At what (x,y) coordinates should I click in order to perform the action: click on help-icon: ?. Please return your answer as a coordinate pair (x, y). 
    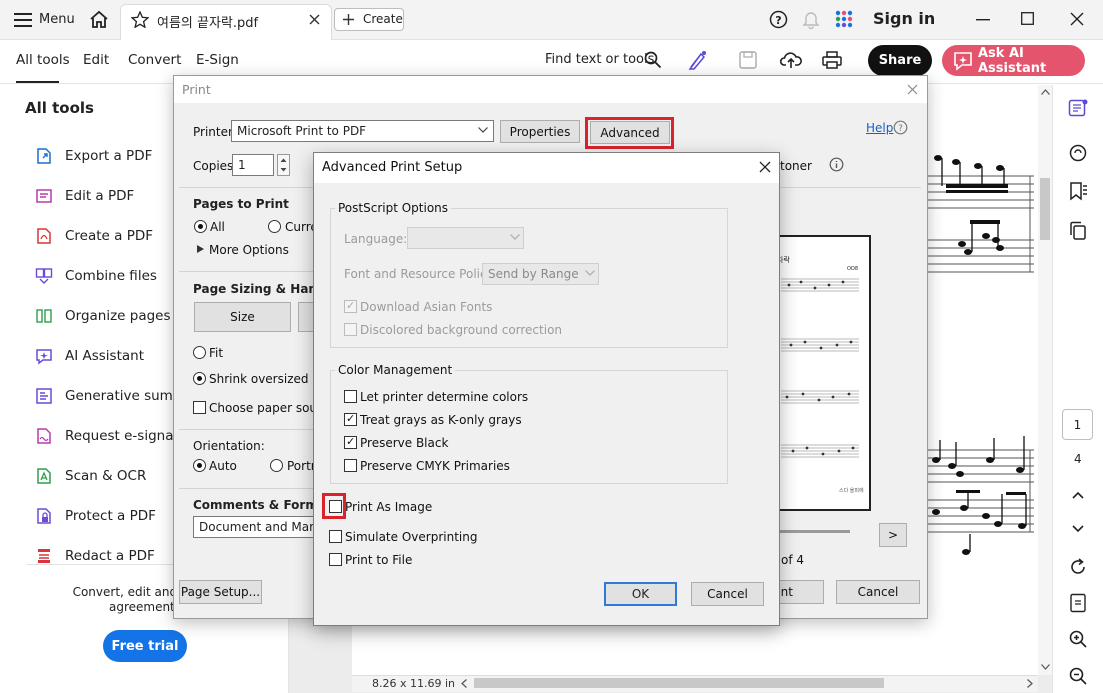
    Looking at the image, I should click on (778, 19).